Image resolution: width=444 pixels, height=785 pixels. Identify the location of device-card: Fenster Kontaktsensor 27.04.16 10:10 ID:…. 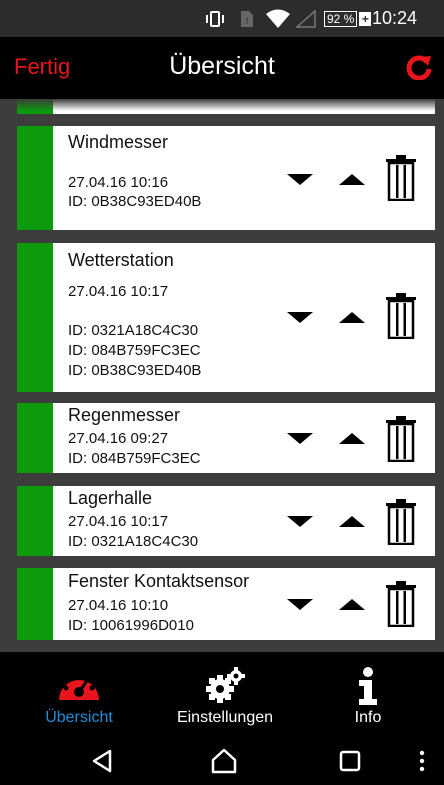
(226, 604).